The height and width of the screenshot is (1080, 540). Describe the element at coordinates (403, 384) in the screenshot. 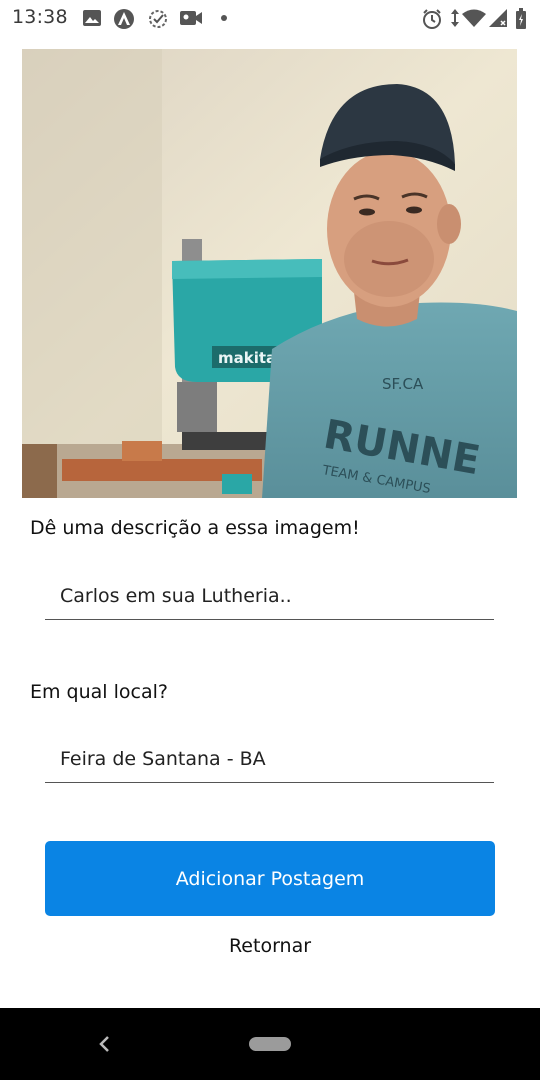

I see `shirt-text-1: SF.CA` at that location.